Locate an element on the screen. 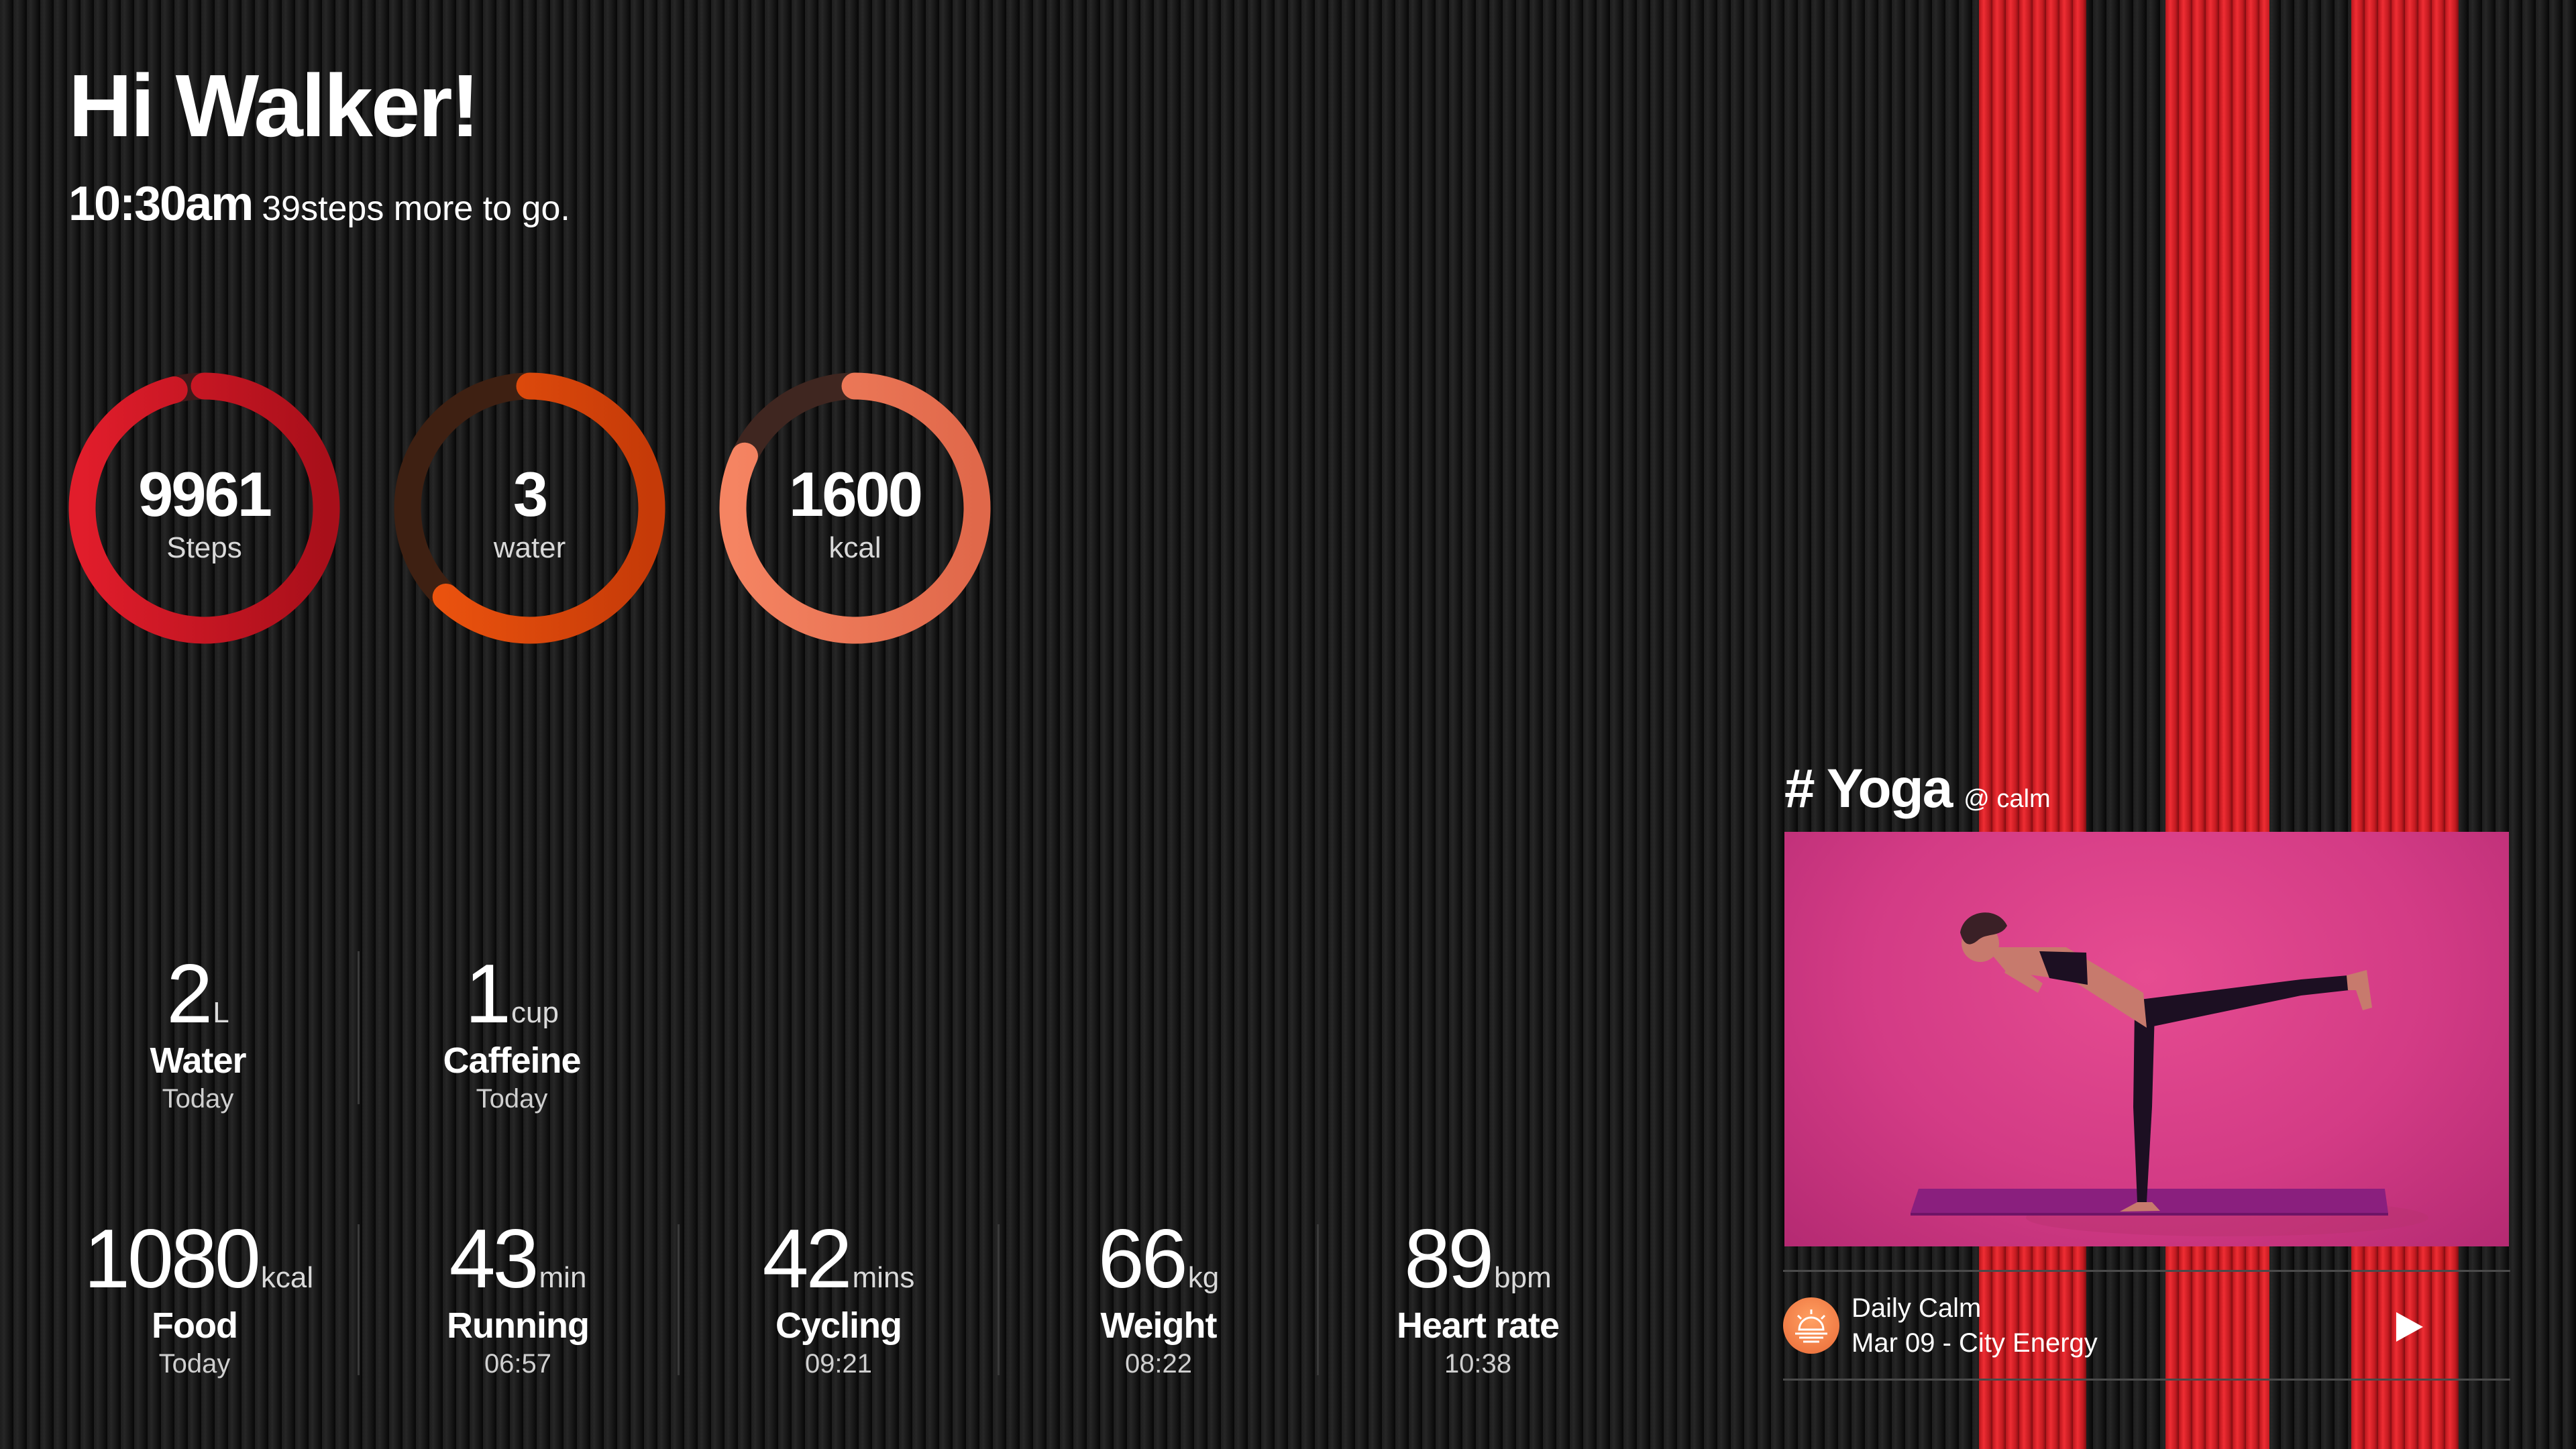 This screenshot has height=1449, width=2576. steps-remaining: 39 is located at coordinates (281, 208).